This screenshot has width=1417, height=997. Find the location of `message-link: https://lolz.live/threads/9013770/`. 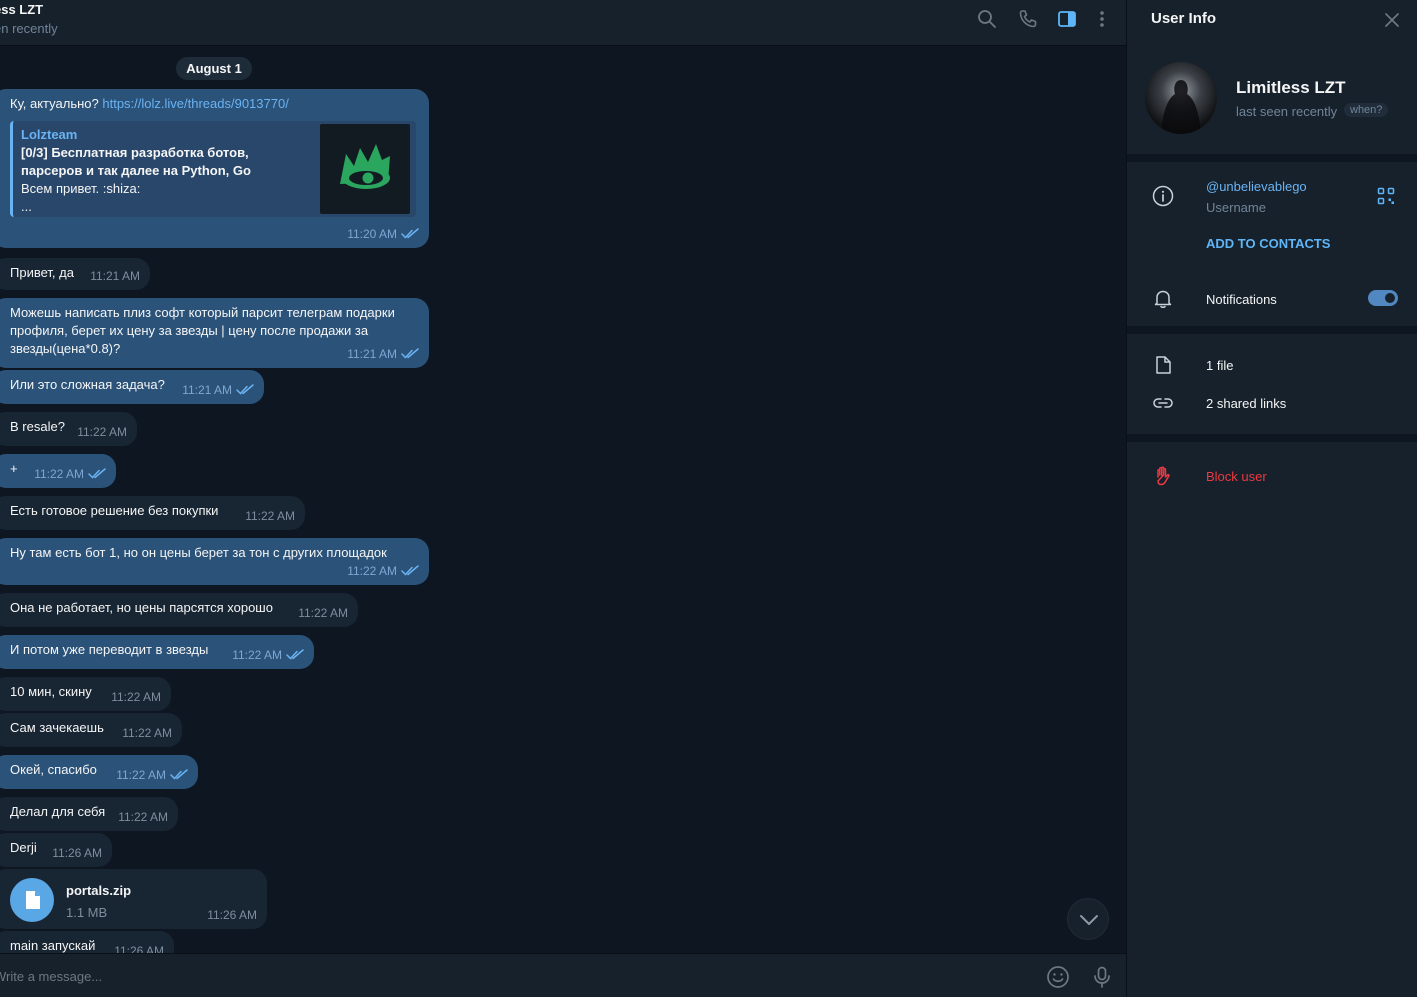

message-link: https://lolz.live/threads/9013770/ is located at coordinates (195, 103).